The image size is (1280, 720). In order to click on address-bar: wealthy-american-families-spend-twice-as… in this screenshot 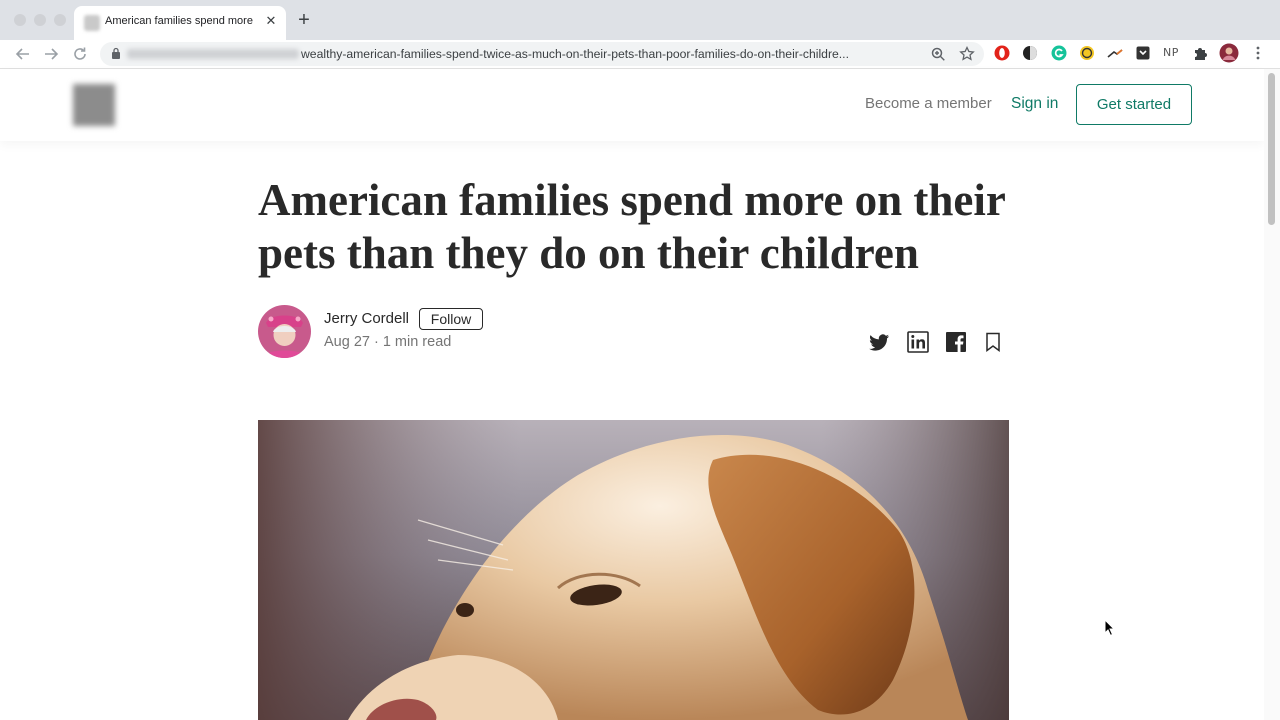, I will do `click(542, 54)`.